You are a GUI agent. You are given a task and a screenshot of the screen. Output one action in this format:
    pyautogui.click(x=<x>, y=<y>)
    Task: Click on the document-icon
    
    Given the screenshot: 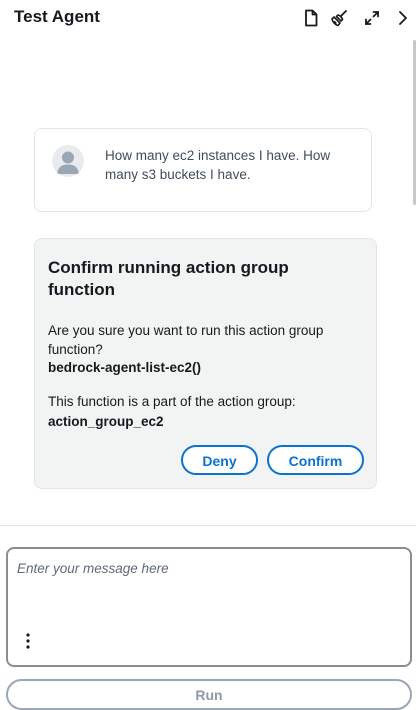 What is the action you would take?
    pyautogui.click(x=311, y=18)
    